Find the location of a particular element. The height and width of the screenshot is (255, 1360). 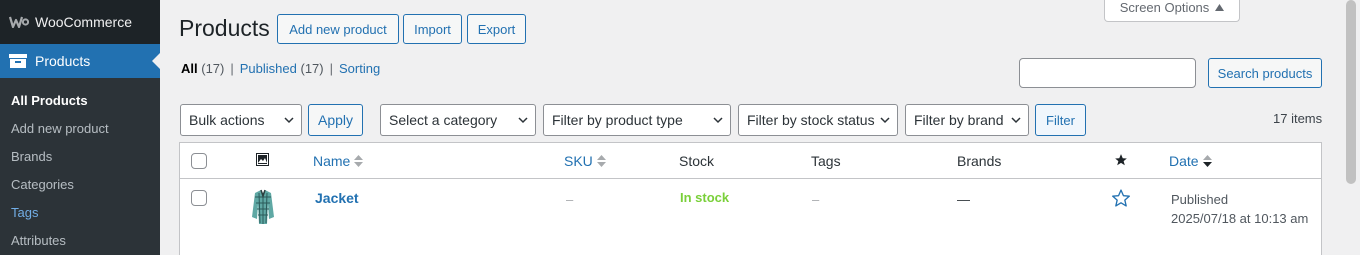

caret-up-icon is located at coordinates (1220, 7).